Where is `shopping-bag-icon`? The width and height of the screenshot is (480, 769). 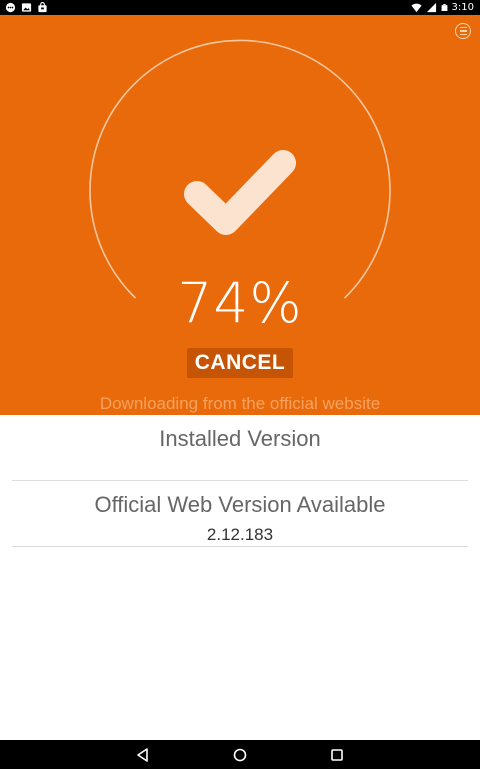
shopping-bag-icon is located at coordinates (42, 7).